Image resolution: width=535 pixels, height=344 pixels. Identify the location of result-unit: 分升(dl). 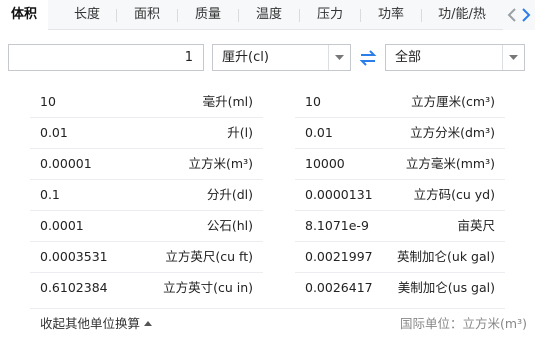
(229, 194).